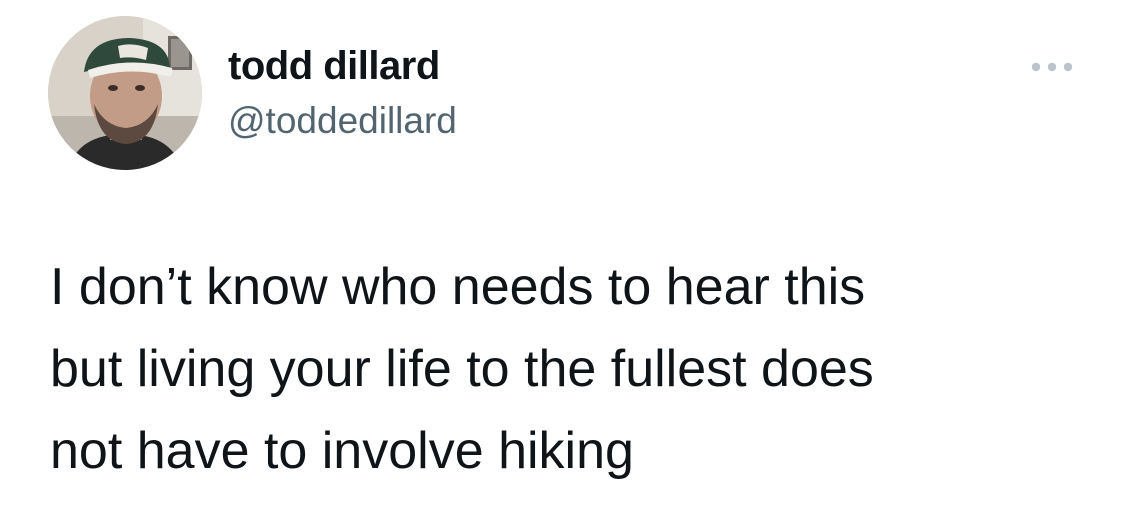  I want to click on avatar, so click(125, 93).